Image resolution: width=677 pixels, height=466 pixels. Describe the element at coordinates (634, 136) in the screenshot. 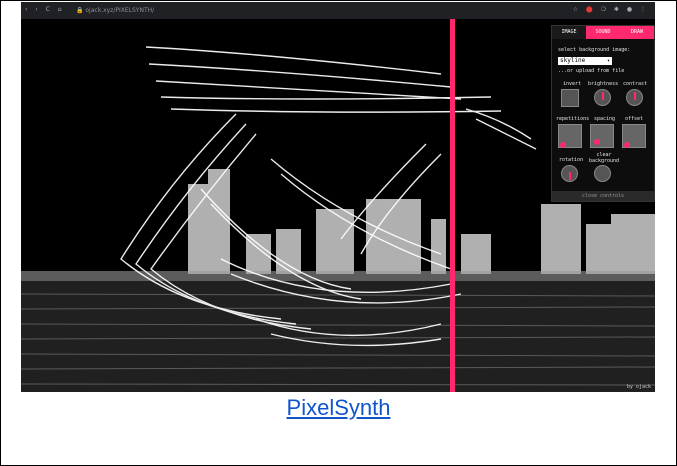

I see `offset-pad` at that location.